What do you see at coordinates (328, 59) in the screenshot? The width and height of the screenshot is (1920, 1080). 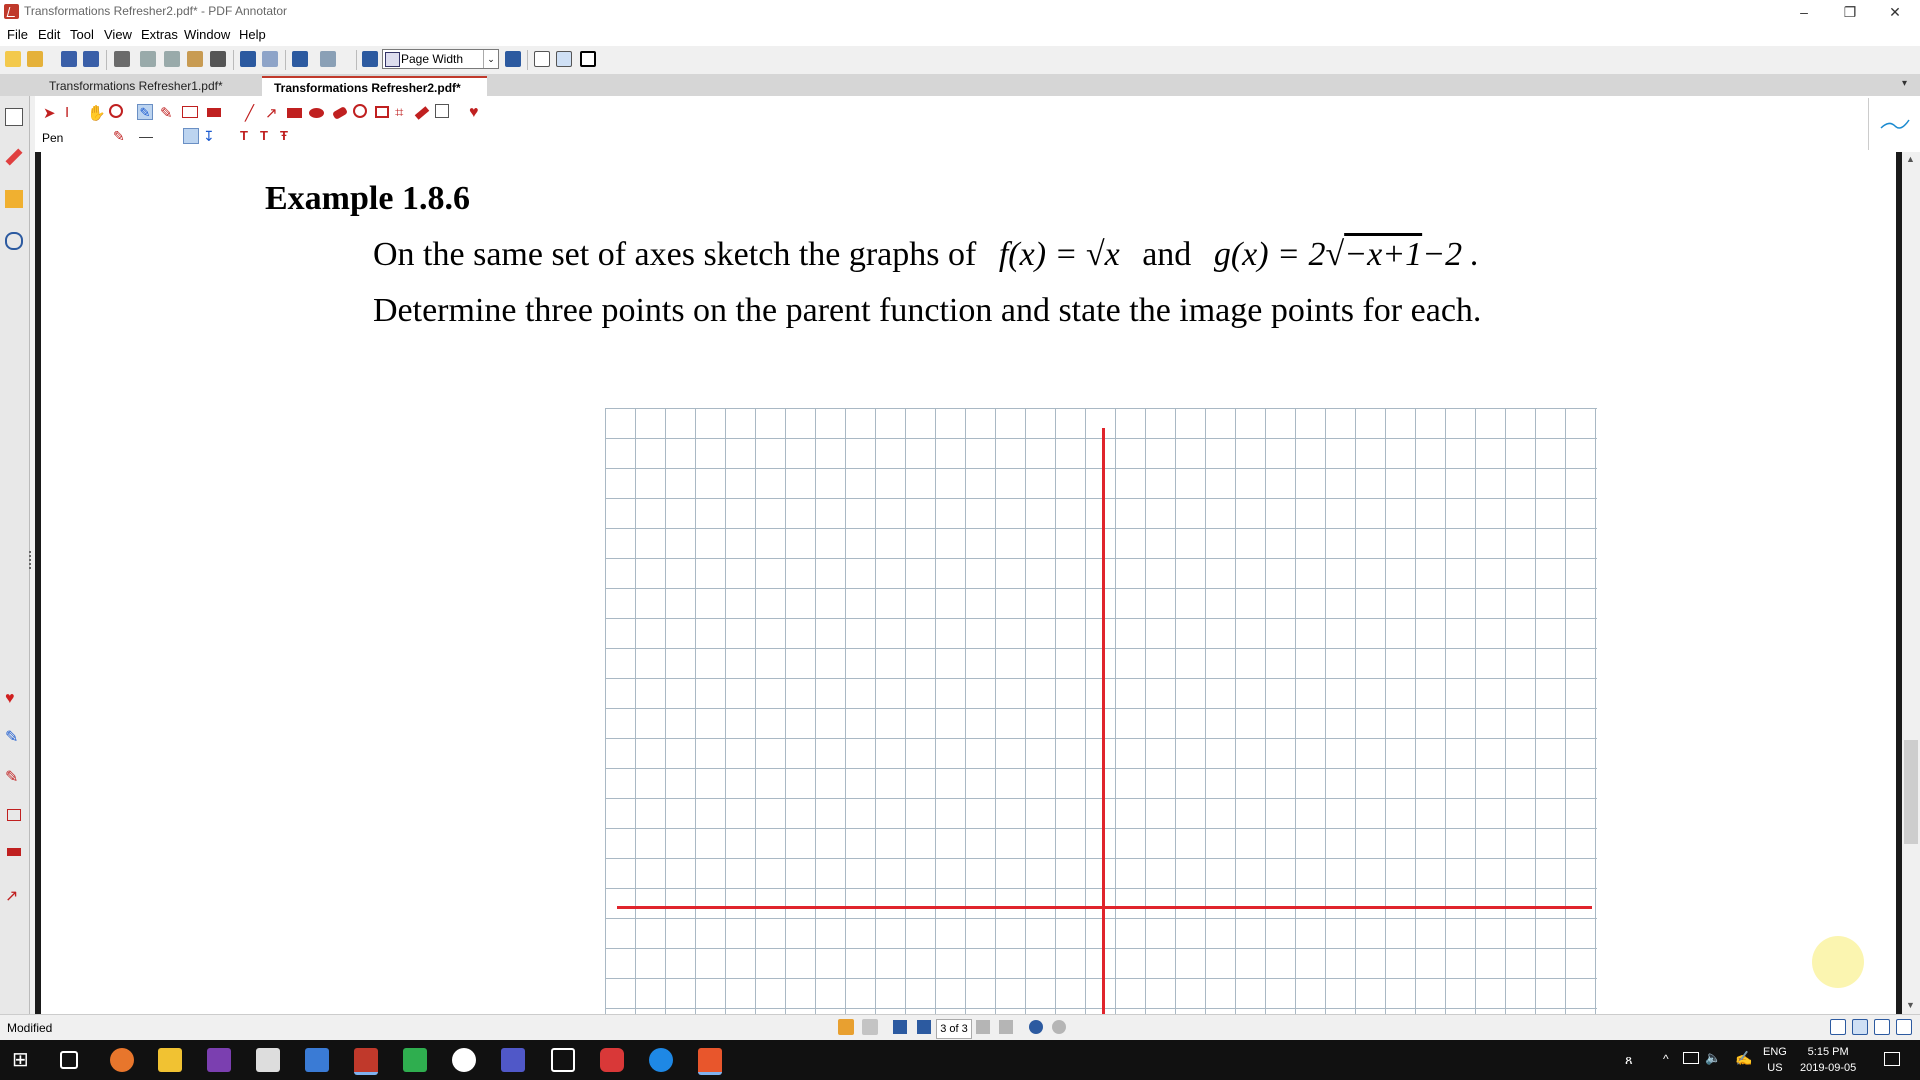 I see `page-layout-icon` at bounding box center [328, 59].